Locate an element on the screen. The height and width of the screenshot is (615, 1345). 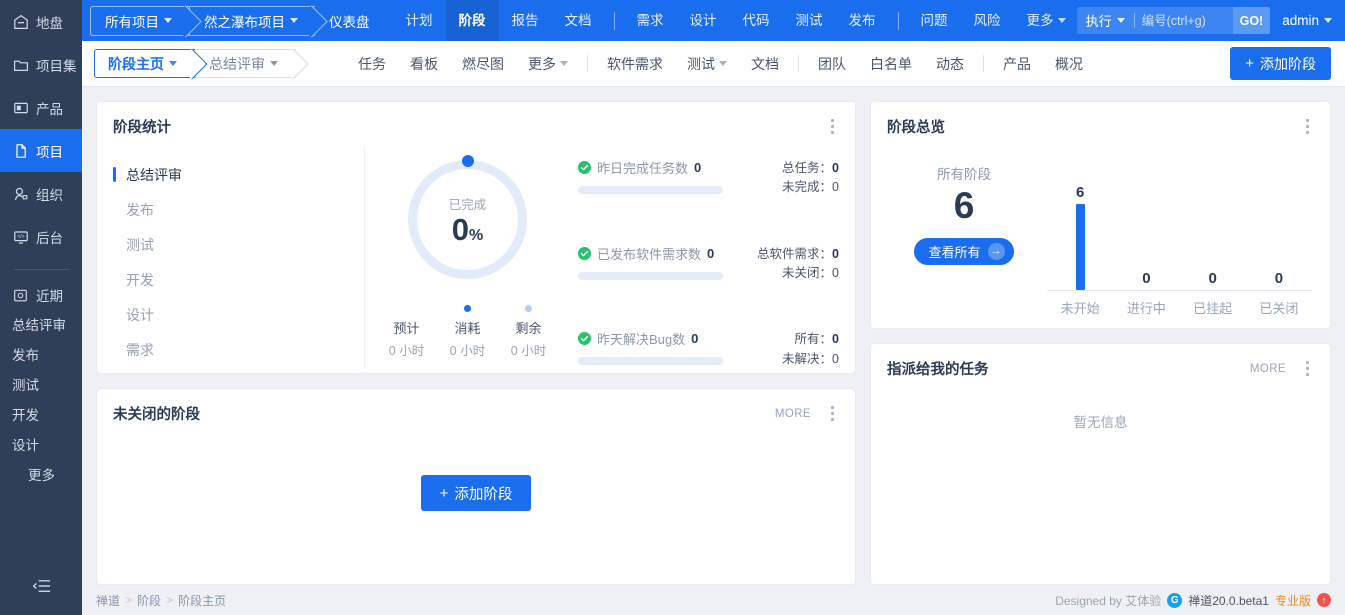
user-menu: admin is located at coordinates (1310, 20).